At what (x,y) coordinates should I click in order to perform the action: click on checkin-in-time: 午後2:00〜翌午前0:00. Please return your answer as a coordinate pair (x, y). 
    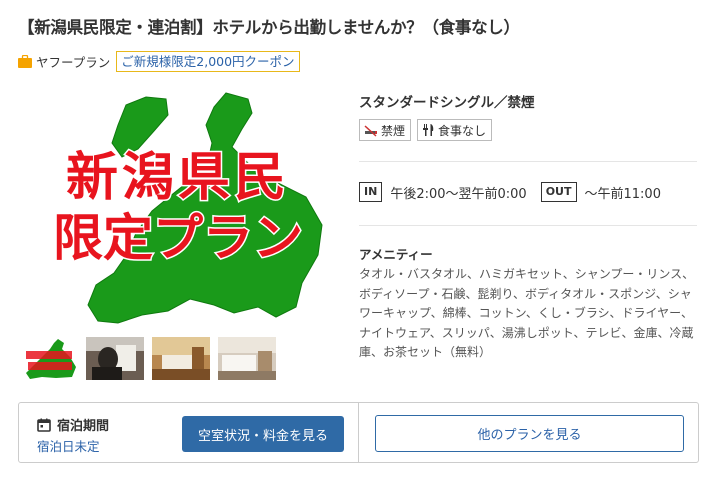
    Looking at the image, I should click on (458, 194).